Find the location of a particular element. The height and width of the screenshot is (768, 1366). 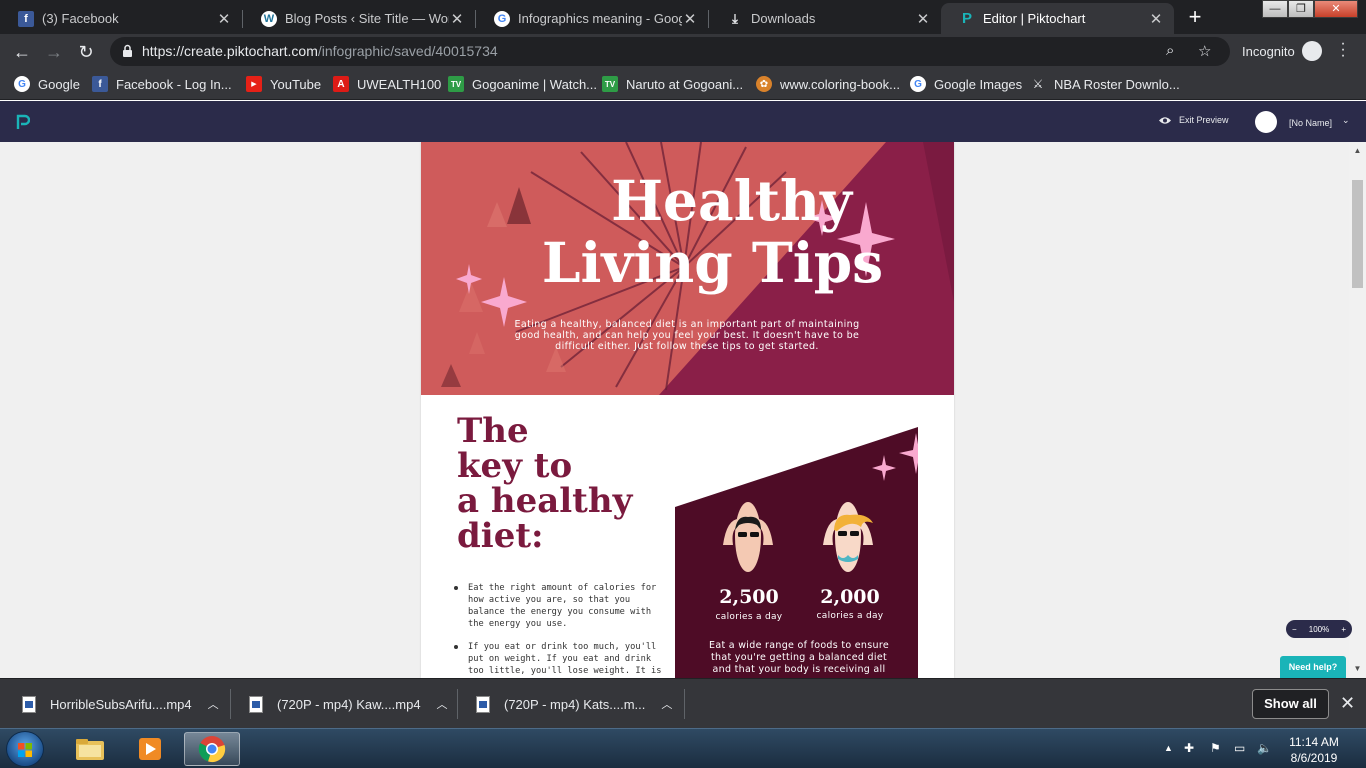

maximize-button: ❐ is located at coordinates (1301, 9).